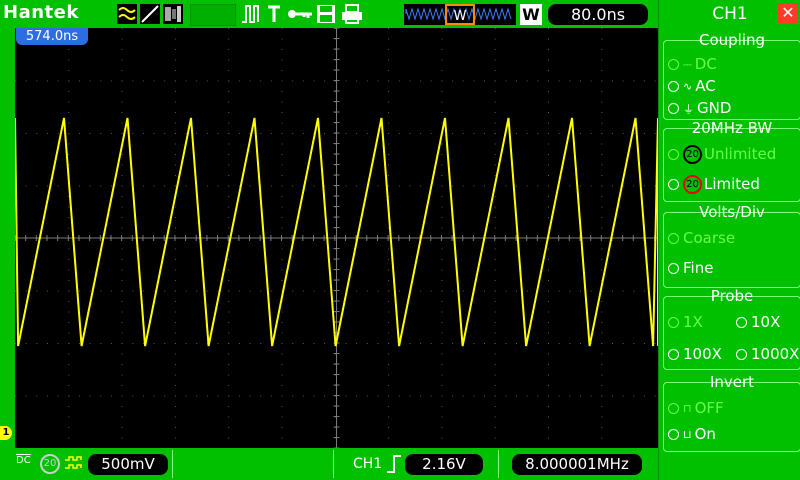 This screenshot has height=480, width=800. I want to click on memory-position-bar: W, so click(460, 14).